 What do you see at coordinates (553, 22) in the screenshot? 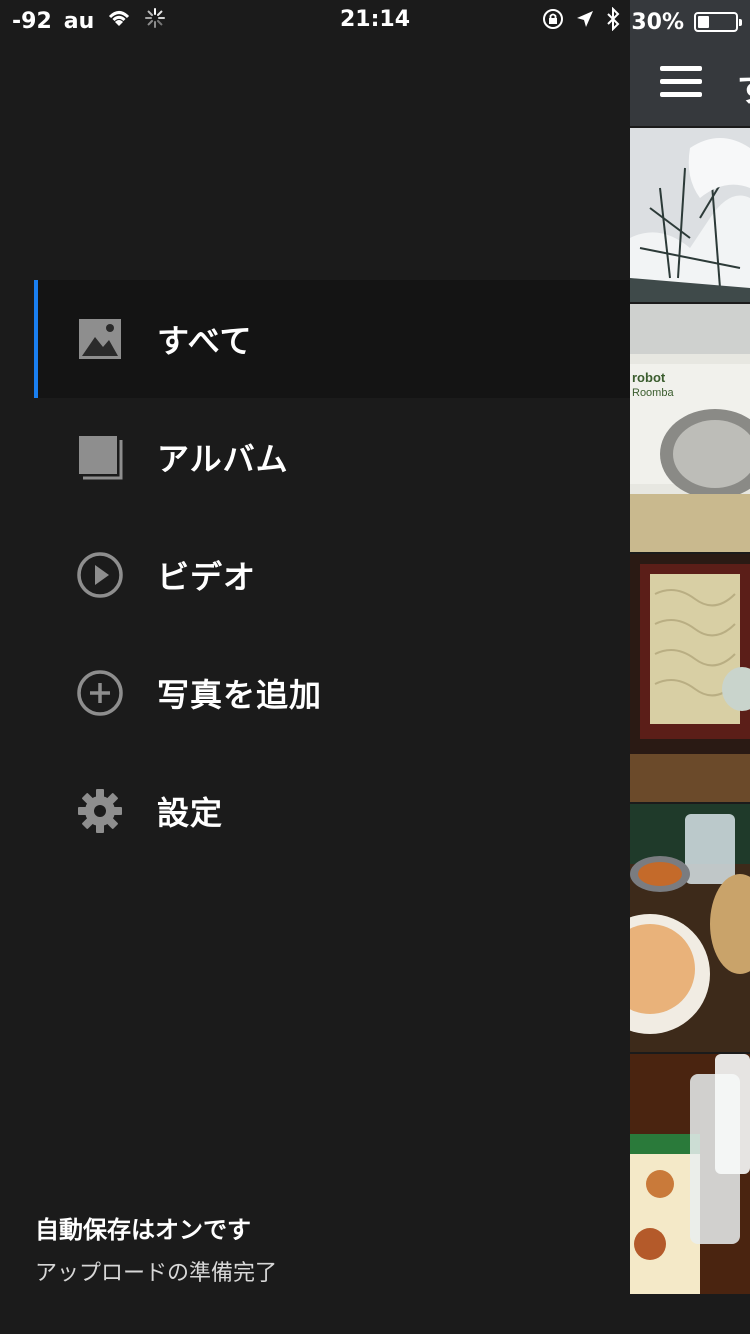
I see `rotation-lock-icon` at bounding box center [553, 22].